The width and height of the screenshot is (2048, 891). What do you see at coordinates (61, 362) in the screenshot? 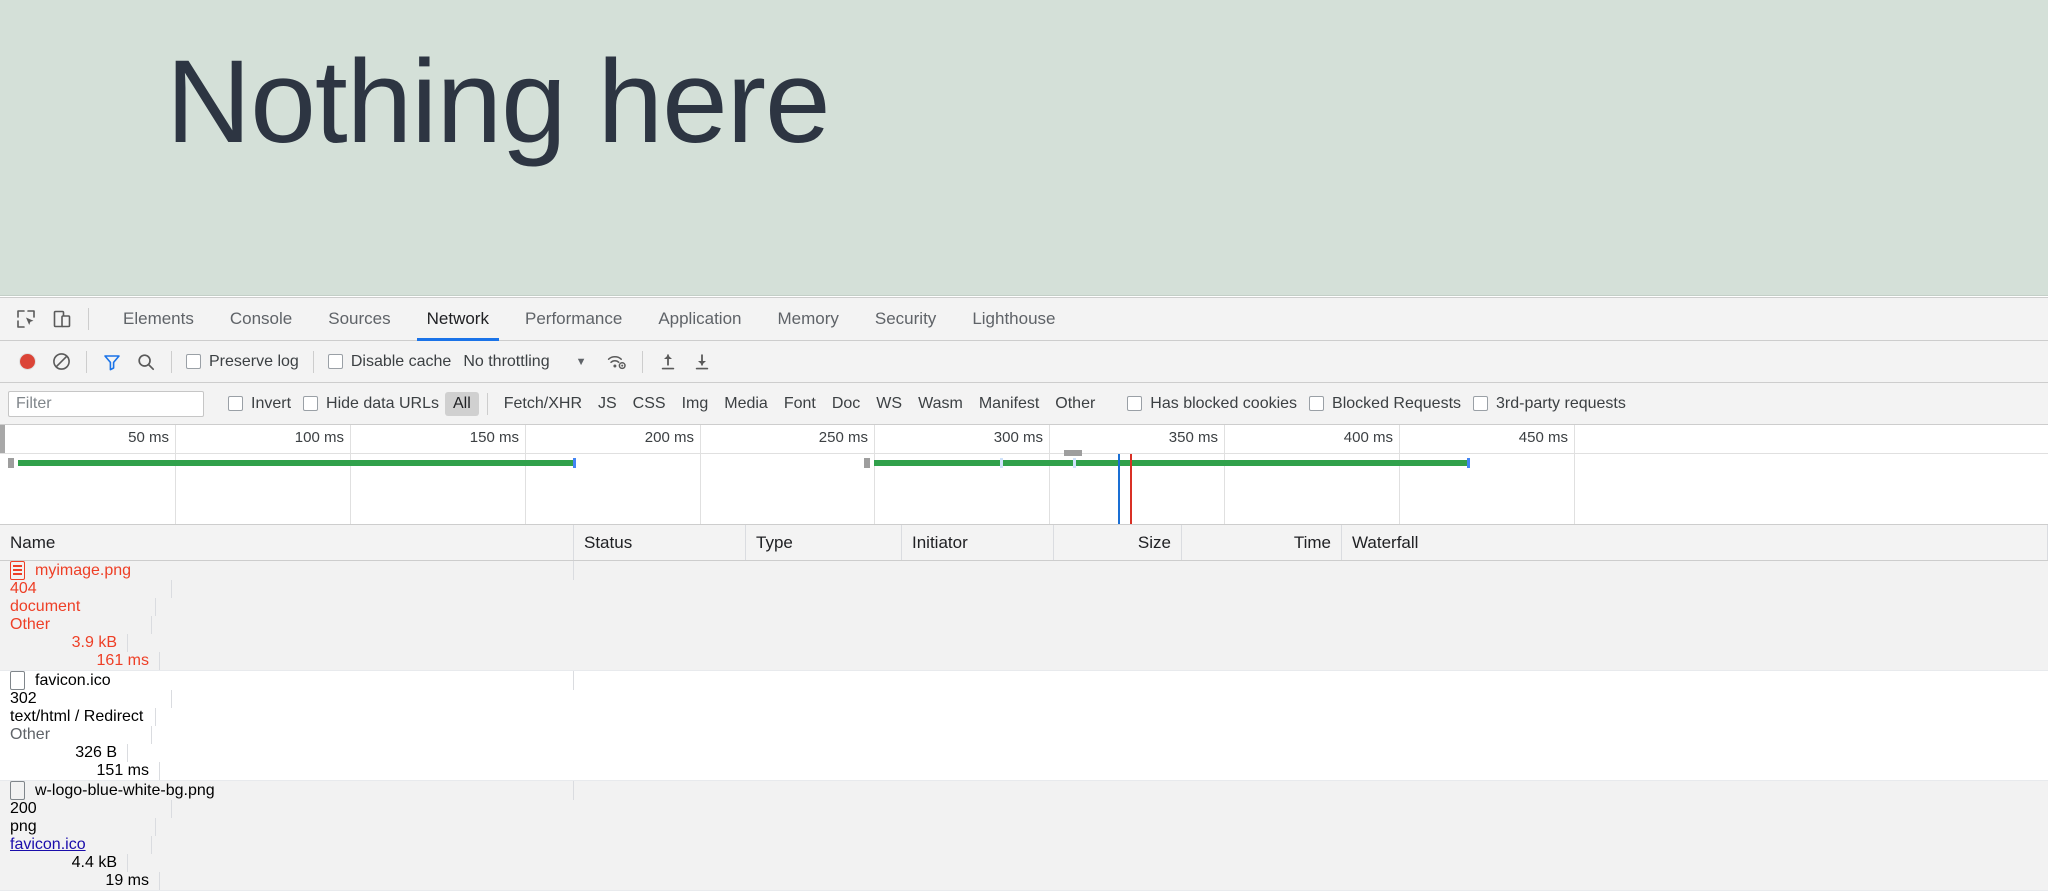
I see `clear-button` at bounding box center [61, 362].